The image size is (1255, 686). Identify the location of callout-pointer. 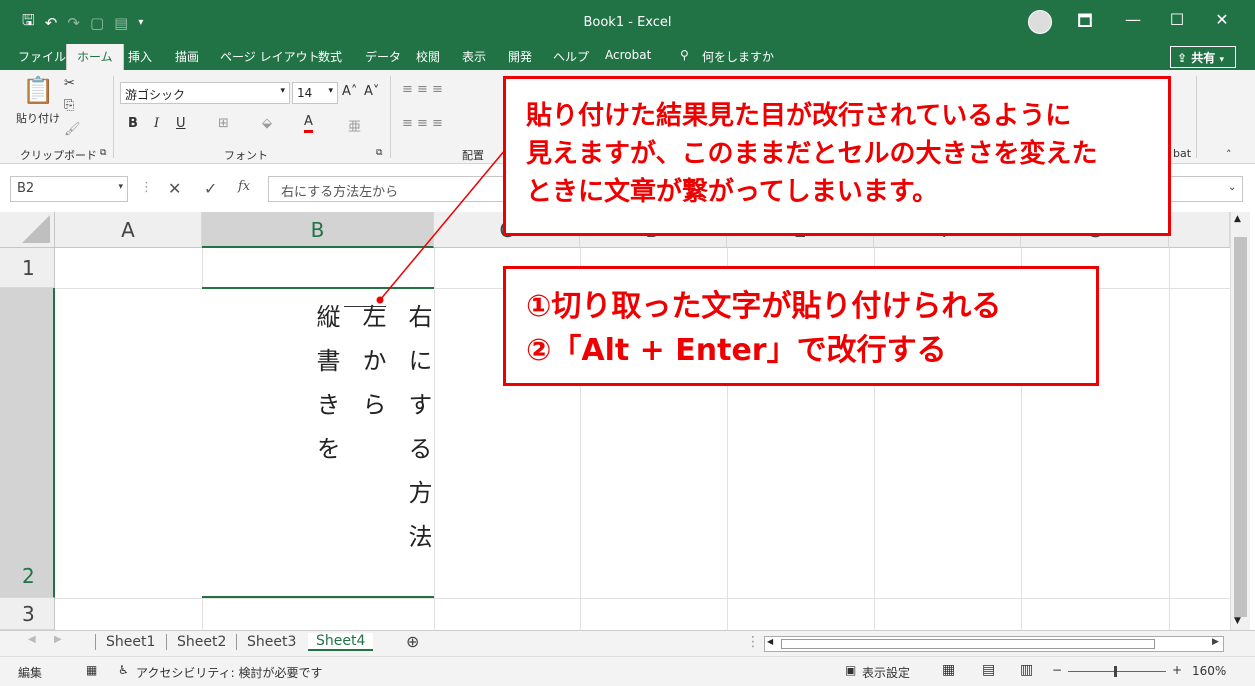
(441, 226).